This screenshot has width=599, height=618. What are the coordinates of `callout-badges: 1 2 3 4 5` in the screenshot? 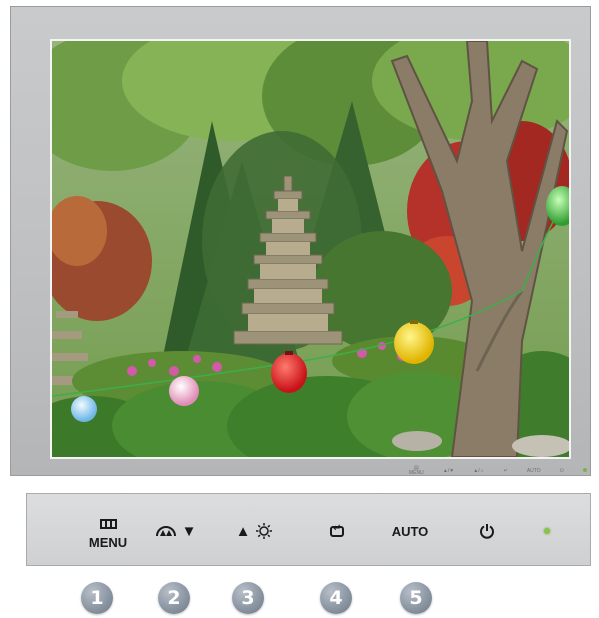 It's located at (299, 599).